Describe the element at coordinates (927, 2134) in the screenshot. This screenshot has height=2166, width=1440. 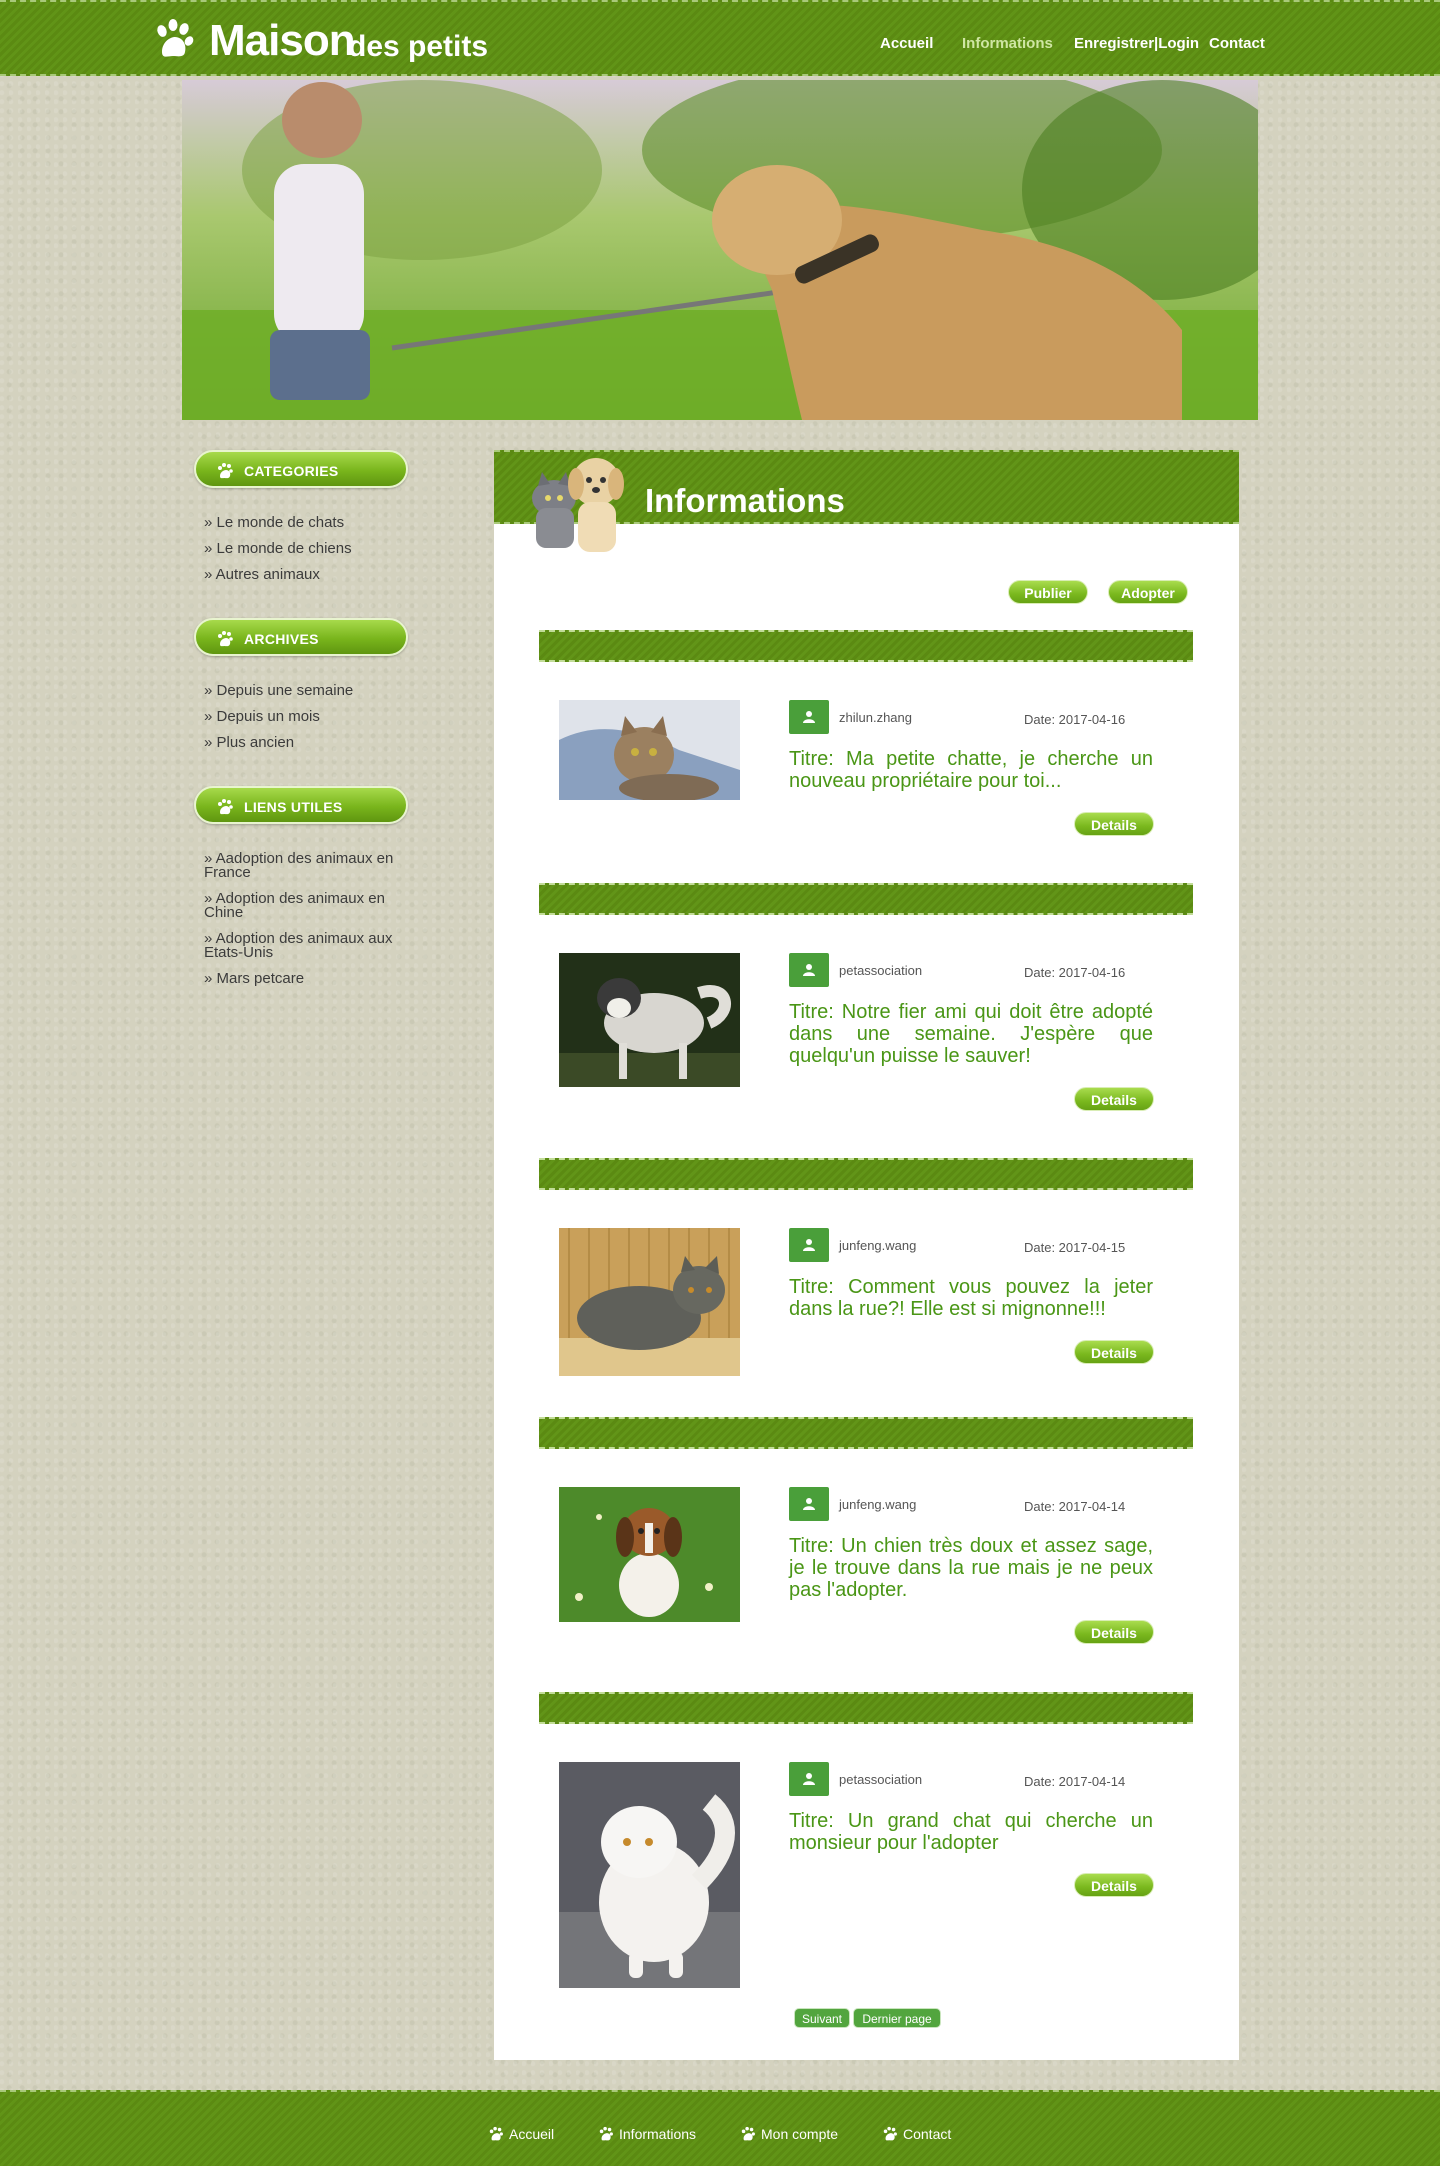
I see `footer-link-label: Contact` at that location.